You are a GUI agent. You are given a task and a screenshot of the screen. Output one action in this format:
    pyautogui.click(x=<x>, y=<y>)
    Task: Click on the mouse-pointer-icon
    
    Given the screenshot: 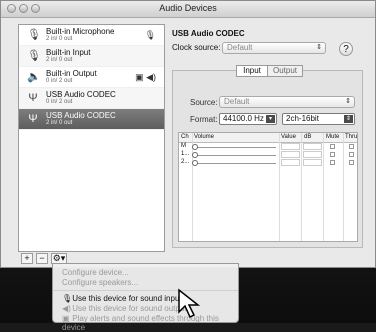 What is the action you would take?
    pyautogui.click(x=189, y=303)
    